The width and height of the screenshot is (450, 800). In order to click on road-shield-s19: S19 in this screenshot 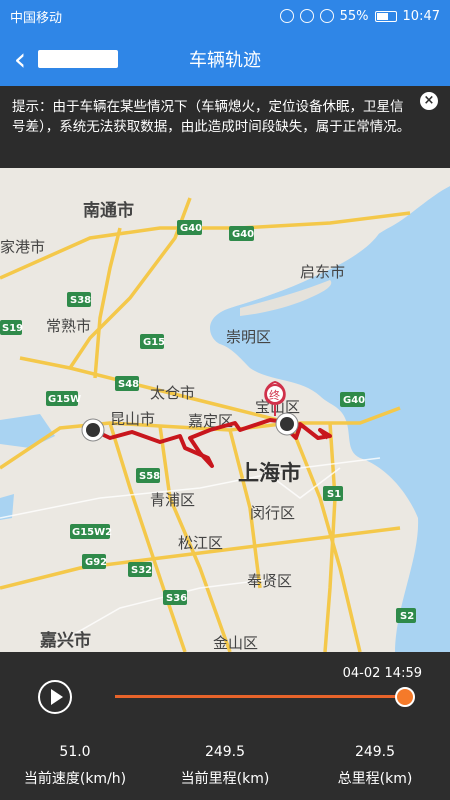, I will do `click(11, 327)`.